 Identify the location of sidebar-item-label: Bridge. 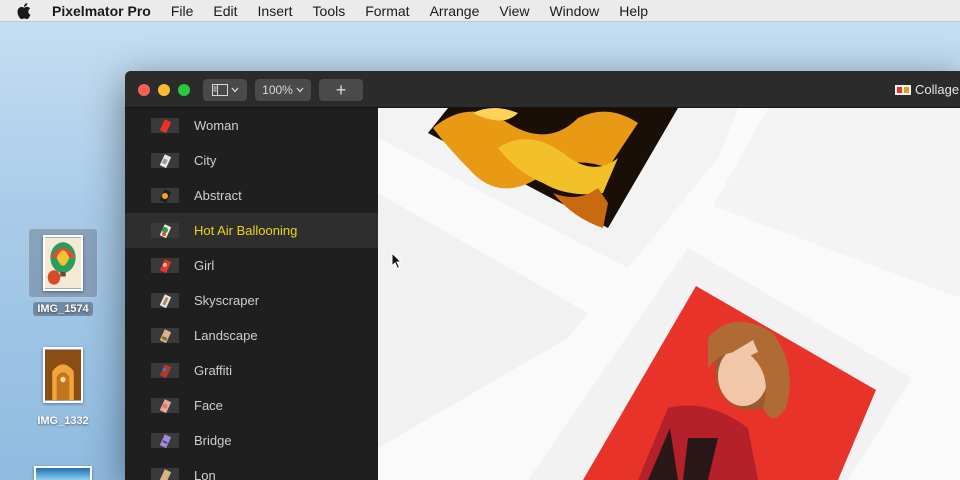
(213, 440).